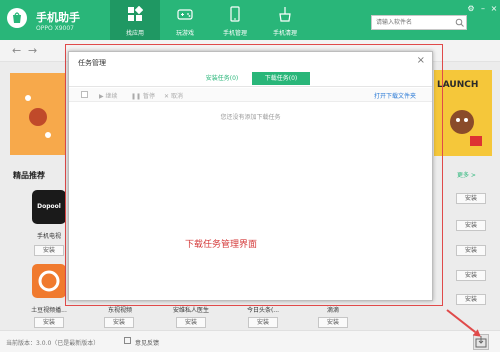 The height and width of the screenshot is (352, 500). Describe the element at coordinates (84, 94) in the screenshot. I see `select-all-checkbox` at that location.